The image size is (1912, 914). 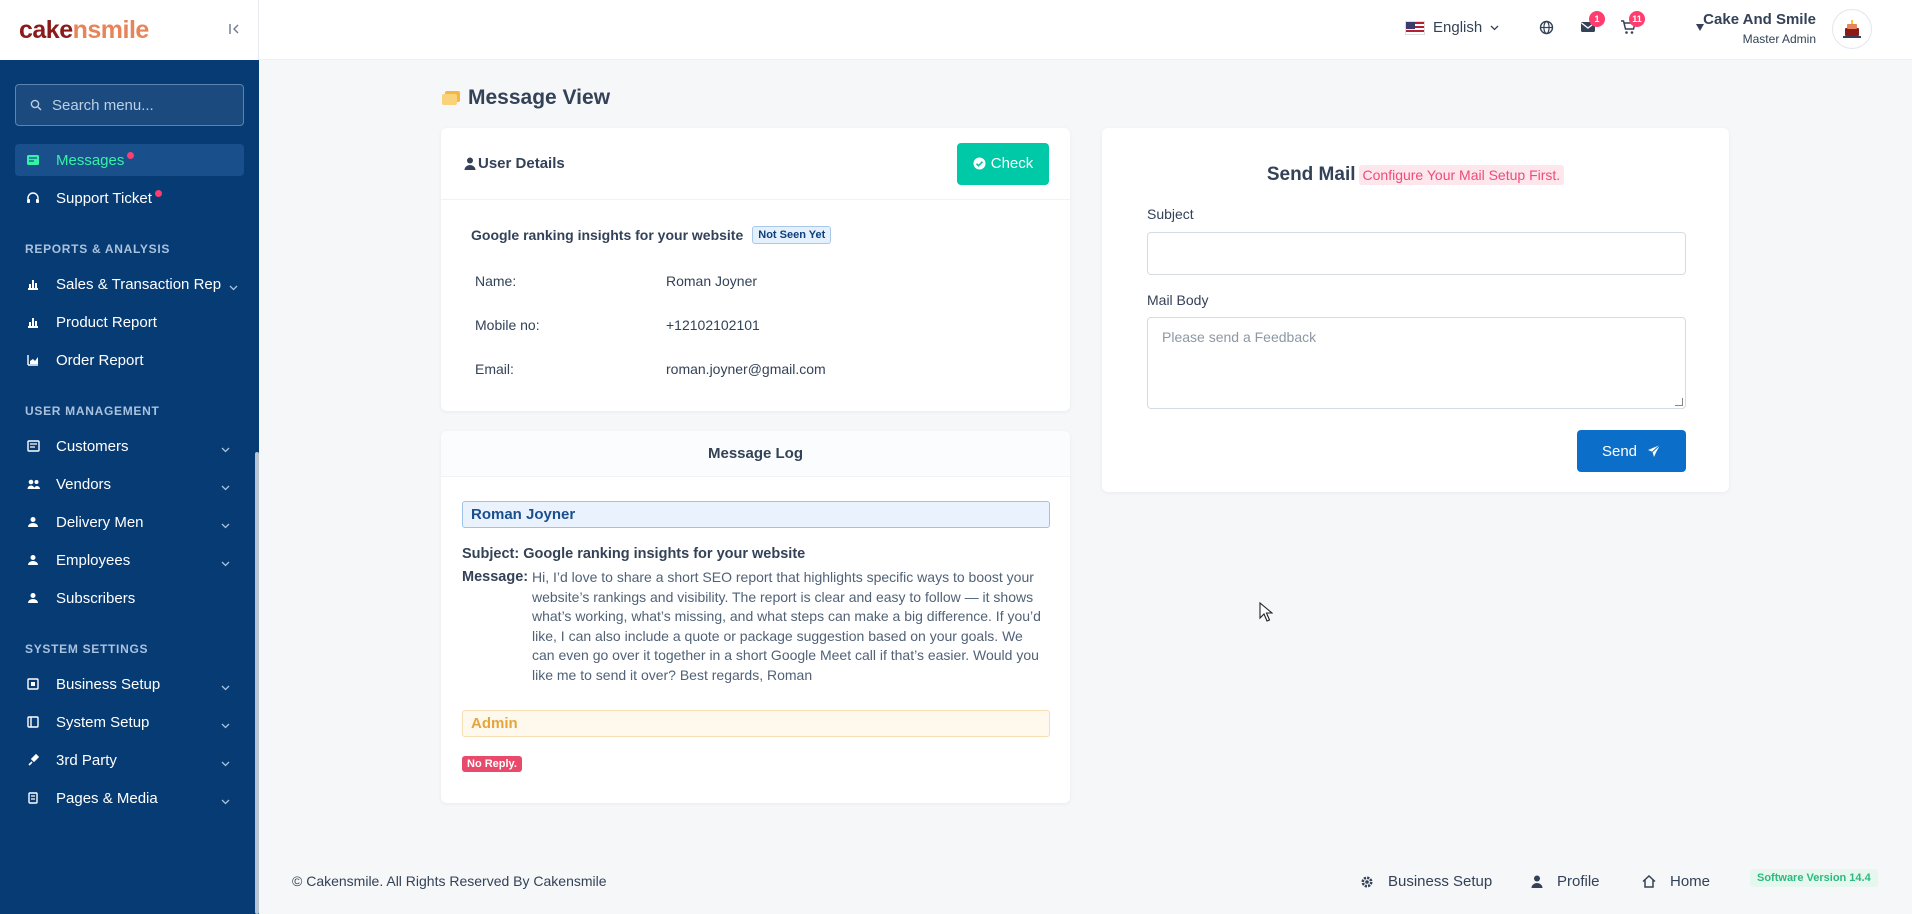 I want to click on mail-body-placeholder: Please send a Feedback, so click(x=1239, y=337).